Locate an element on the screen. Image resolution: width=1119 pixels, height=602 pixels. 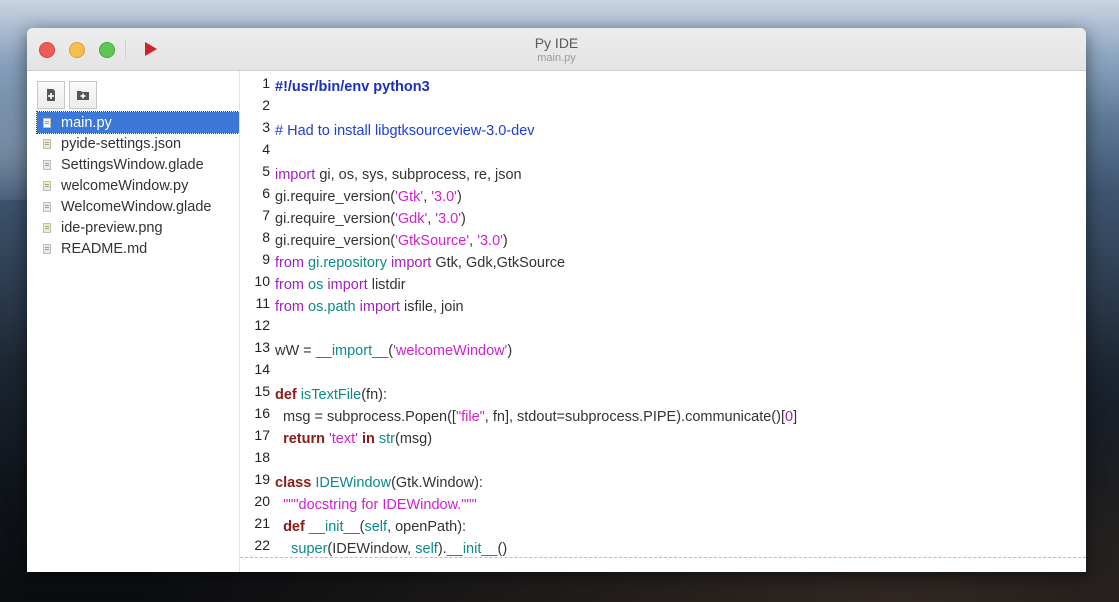
code-token: #!/usr/bin/env python3 is located at coordinates (352, 87).